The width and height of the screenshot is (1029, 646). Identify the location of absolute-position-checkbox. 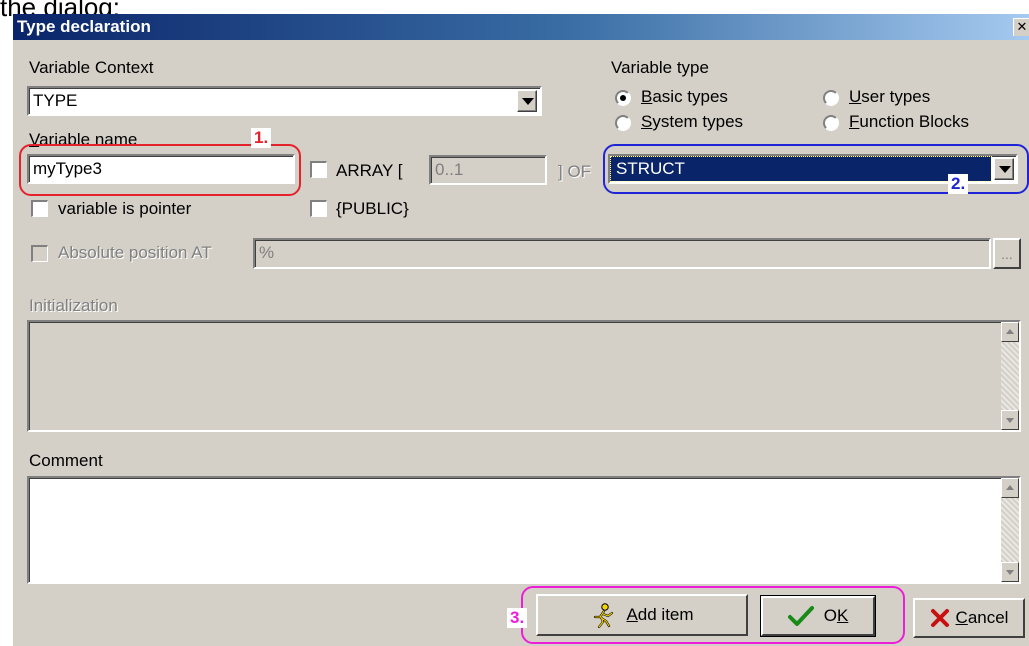
(39, 253).